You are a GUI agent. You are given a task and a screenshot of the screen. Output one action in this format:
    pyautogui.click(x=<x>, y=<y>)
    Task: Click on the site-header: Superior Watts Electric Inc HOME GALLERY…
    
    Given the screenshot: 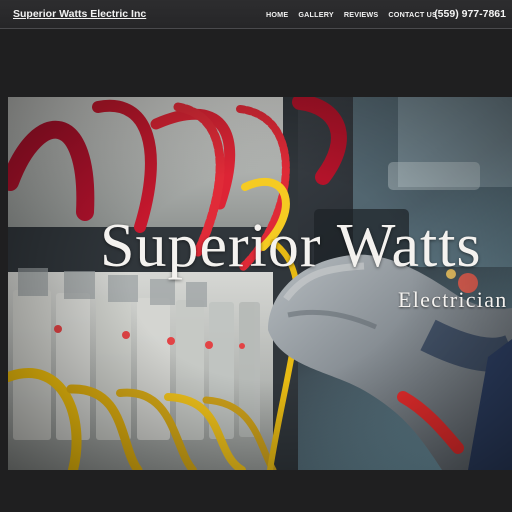 What is the action you would take?
    pyautogui.click(x=256, y=14)
    